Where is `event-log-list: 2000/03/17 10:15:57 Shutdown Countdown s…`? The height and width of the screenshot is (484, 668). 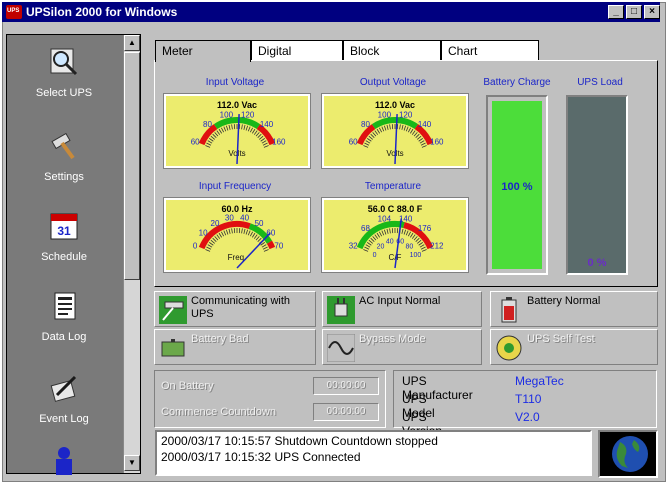 event-log-list: 2000/03/17 10:15:57 Shutdown Countdown s… is located at coordinates (373, 453).